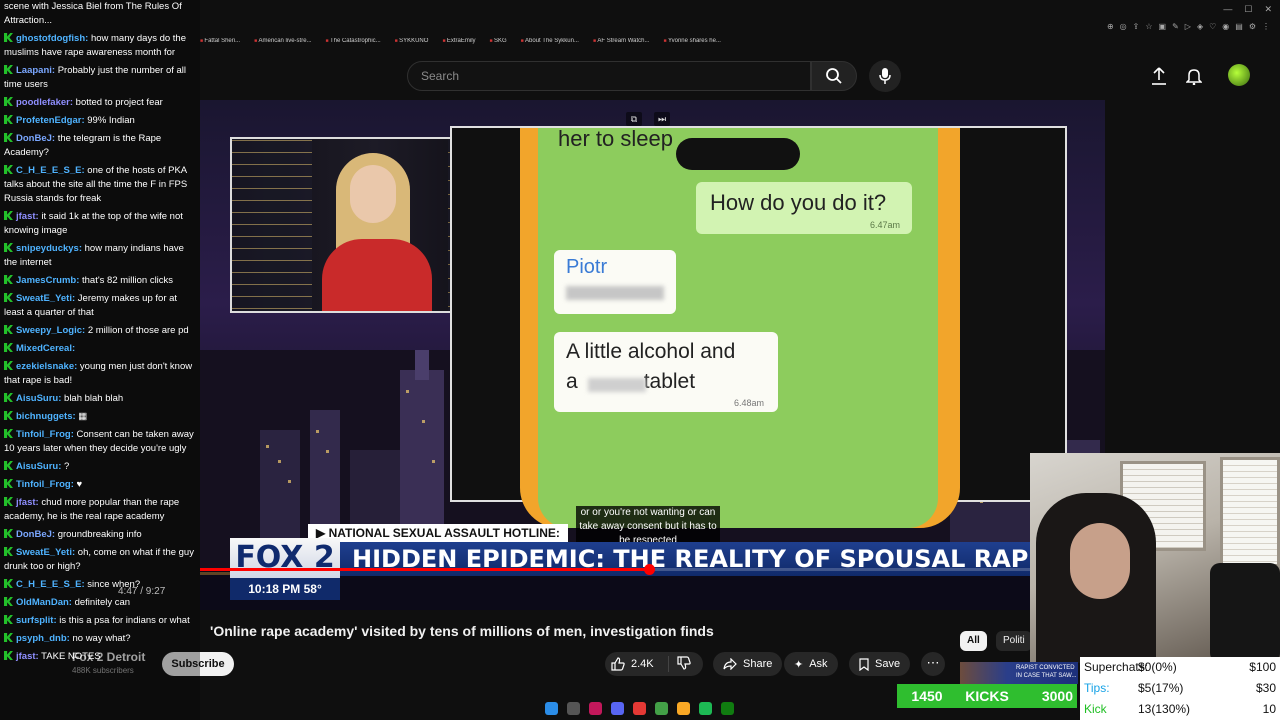 The height and width of the screenshot is (720, 1280). Describe the element at coordinates (748, 664) in the screenshot. I see `share-button: Share` at that location.